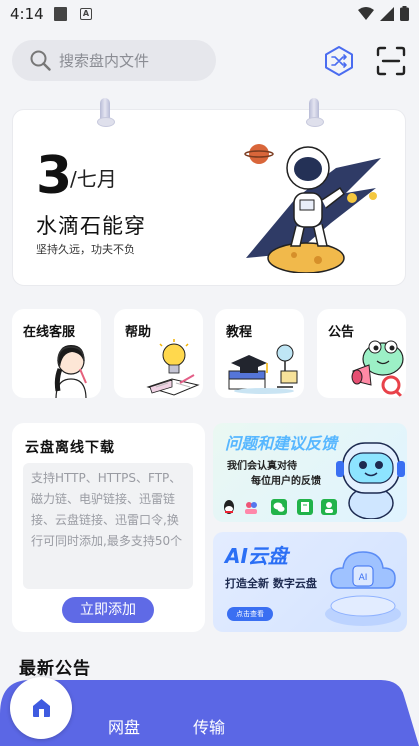 The height and width of the screenshot is (746, 419). Describe the element at coordinates (391, 61) in the screenshot. I see `scan-button` at that location.